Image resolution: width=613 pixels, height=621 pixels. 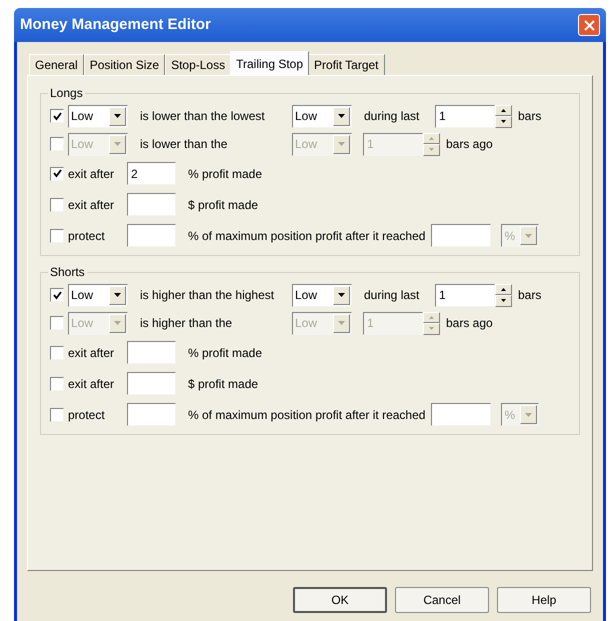 What do you see at coordinates (198, 64) in the screenshot?
I see `tab: Stop-Loss` at bounding box center [198, 64].